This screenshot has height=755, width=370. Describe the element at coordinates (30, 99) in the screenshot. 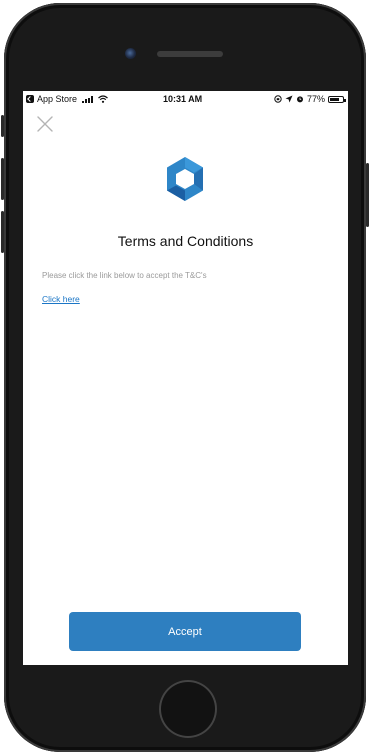

I see `back-app-icon` at that location.